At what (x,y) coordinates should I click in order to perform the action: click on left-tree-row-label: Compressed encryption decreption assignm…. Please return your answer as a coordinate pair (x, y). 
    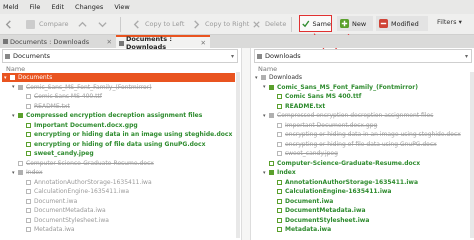
    Looking at the image, I should click on (114, 115).